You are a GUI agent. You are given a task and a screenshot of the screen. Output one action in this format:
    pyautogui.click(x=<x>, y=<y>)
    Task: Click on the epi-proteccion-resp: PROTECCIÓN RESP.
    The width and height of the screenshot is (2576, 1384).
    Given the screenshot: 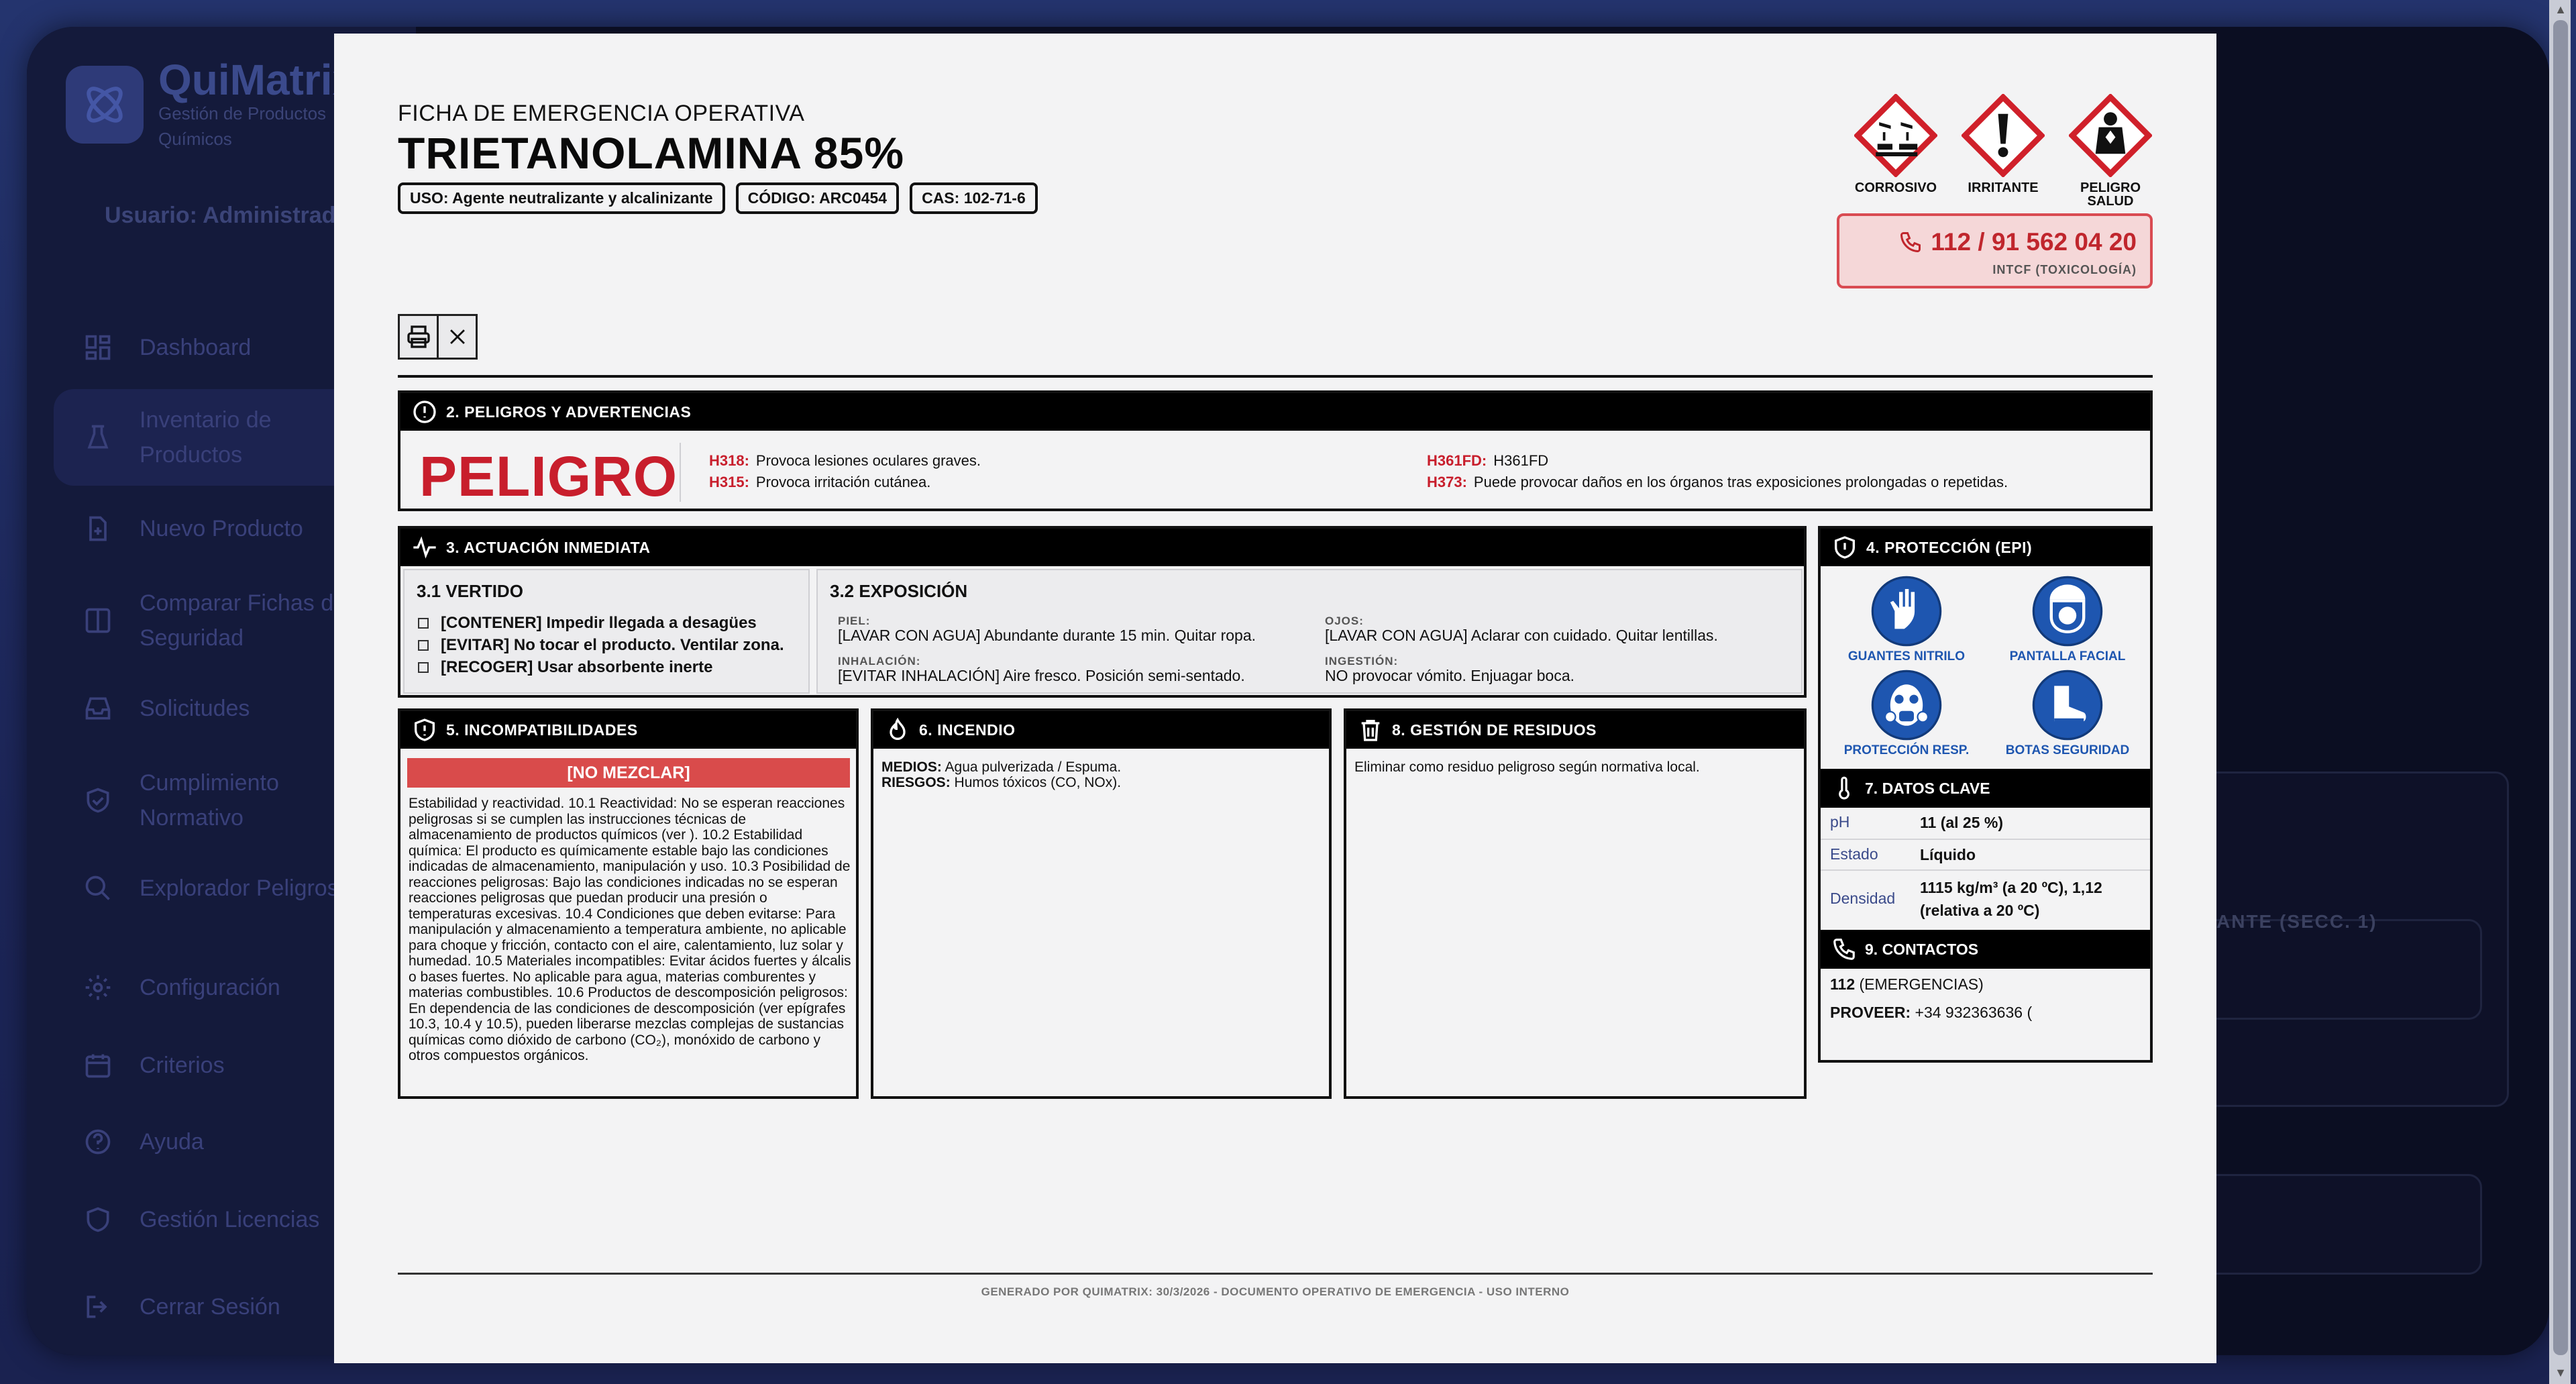 What is the action you would take?
    pyautogui.click(x=1906, y=713)
    